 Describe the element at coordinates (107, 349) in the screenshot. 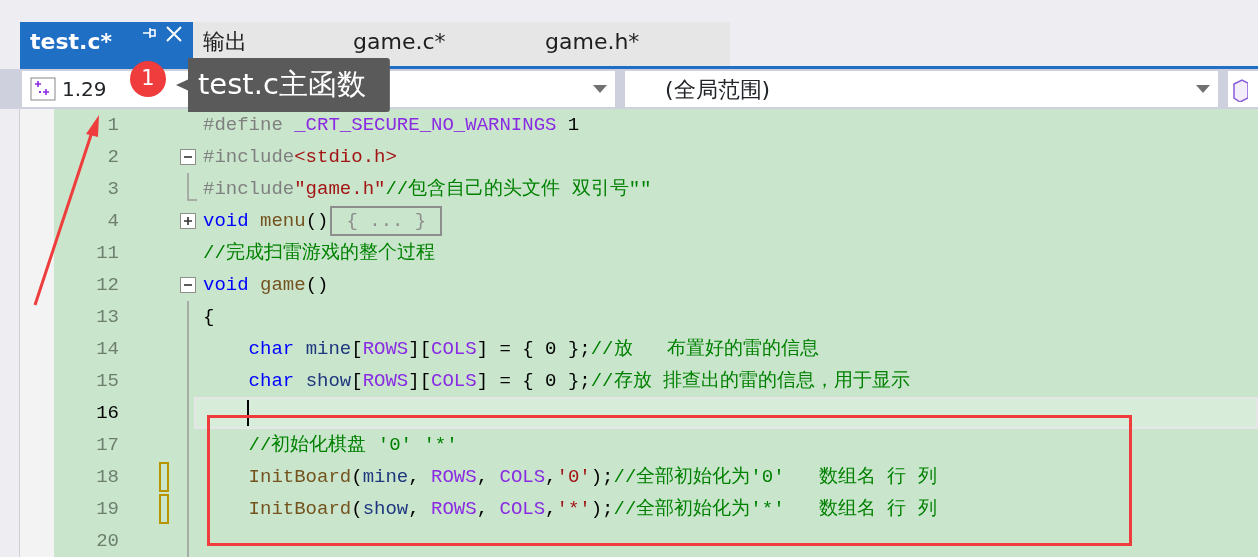

I see `line-number: 14` at that location.